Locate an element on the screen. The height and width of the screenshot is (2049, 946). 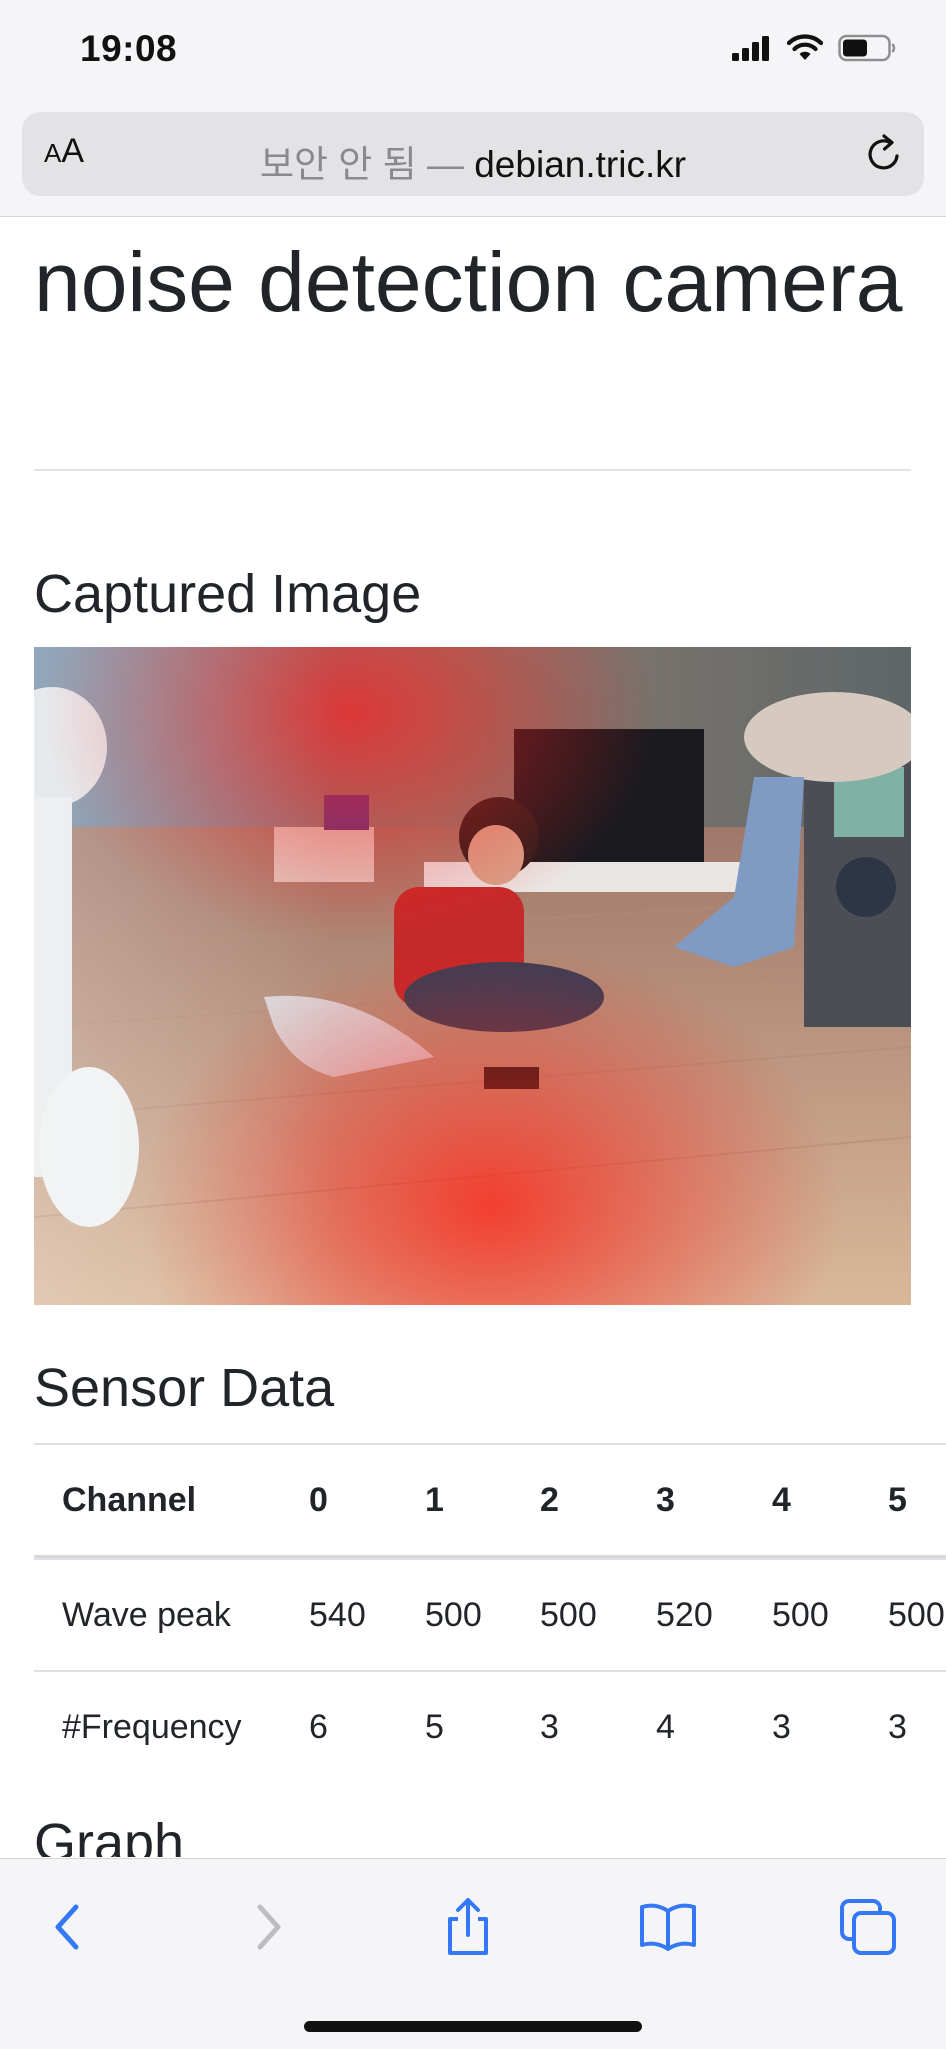
battery-icon is located at coordinates (867, 48).